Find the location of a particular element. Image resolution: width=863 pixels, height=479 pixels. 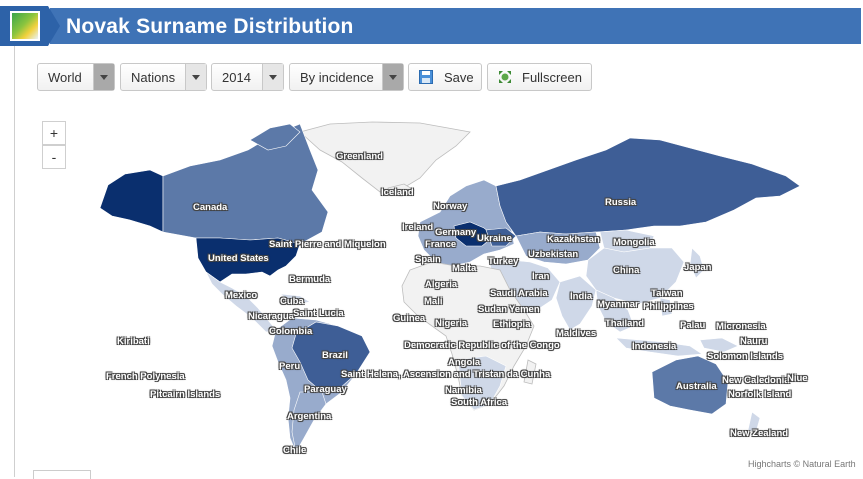

country-label: Peru is located at coordinates (289, 366).